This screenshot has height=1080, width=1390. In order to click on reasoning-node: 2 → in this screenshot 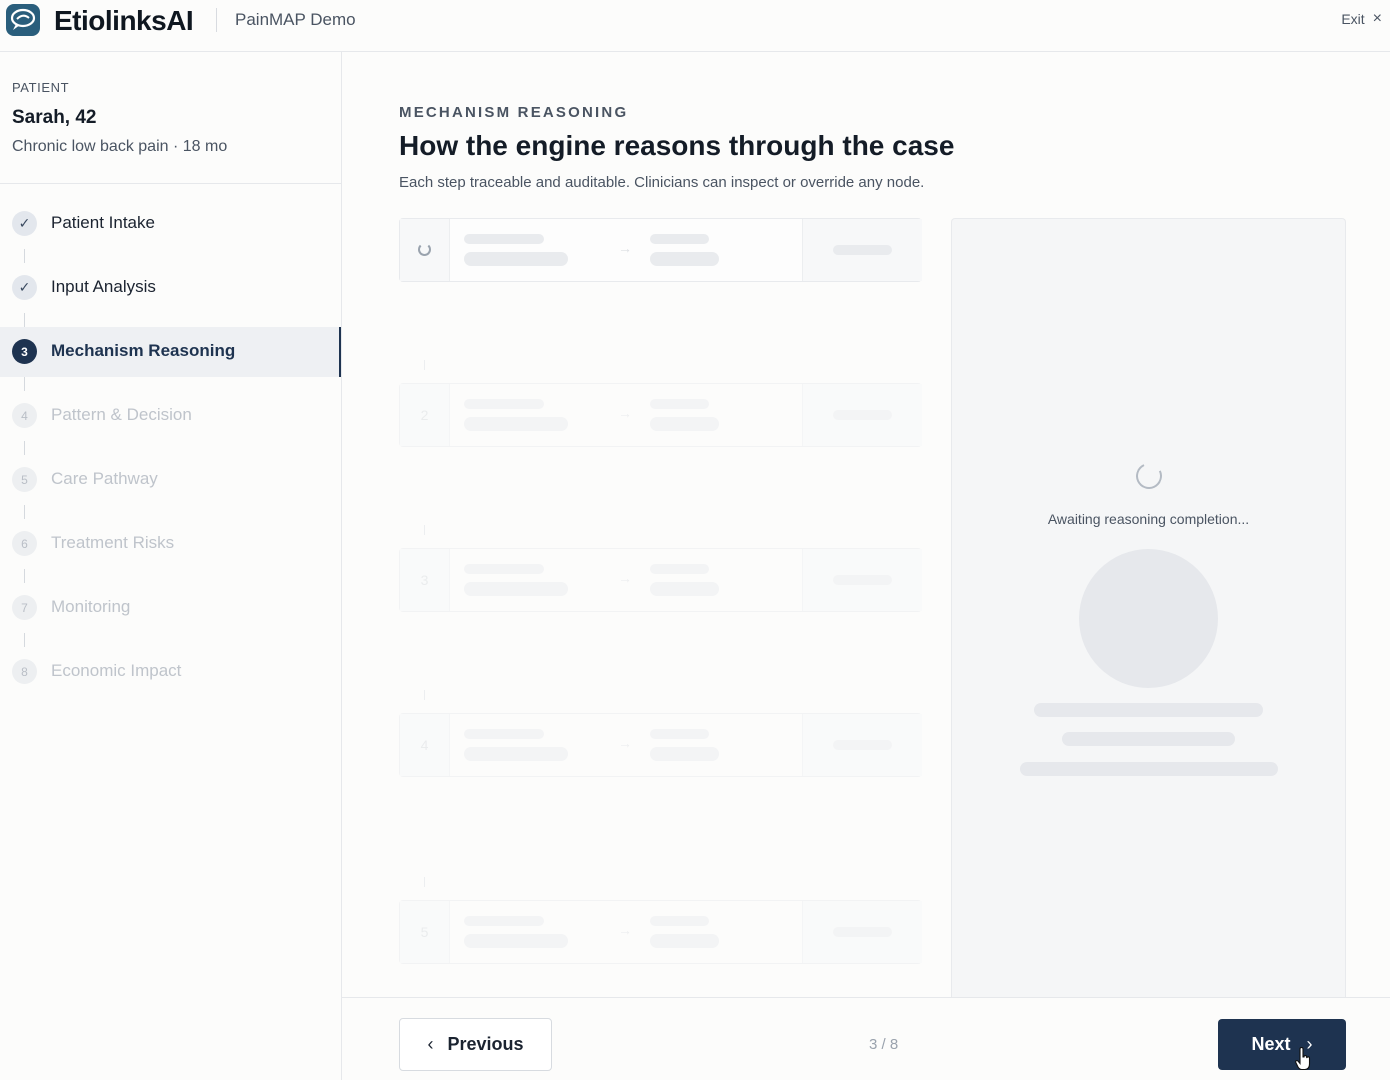, I will do `click(660, 415)`.